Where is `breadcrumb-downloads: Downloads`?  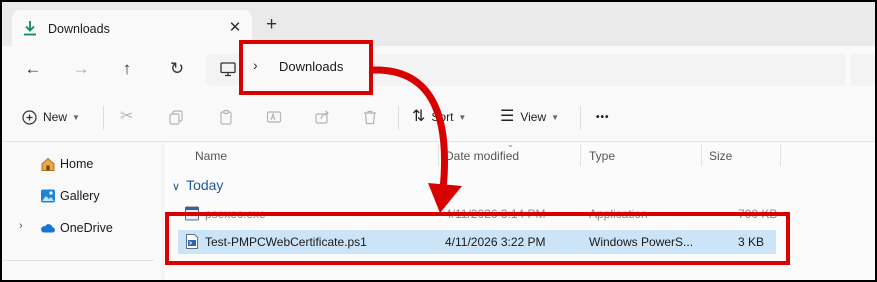
breadcrumb-downloads: Downloads is located at coordinates (311, 66).